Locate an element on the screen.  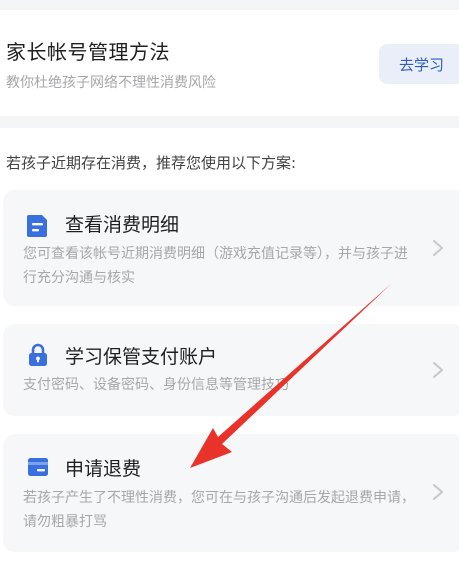
wallet-icon is located at coordinates (38, 467).